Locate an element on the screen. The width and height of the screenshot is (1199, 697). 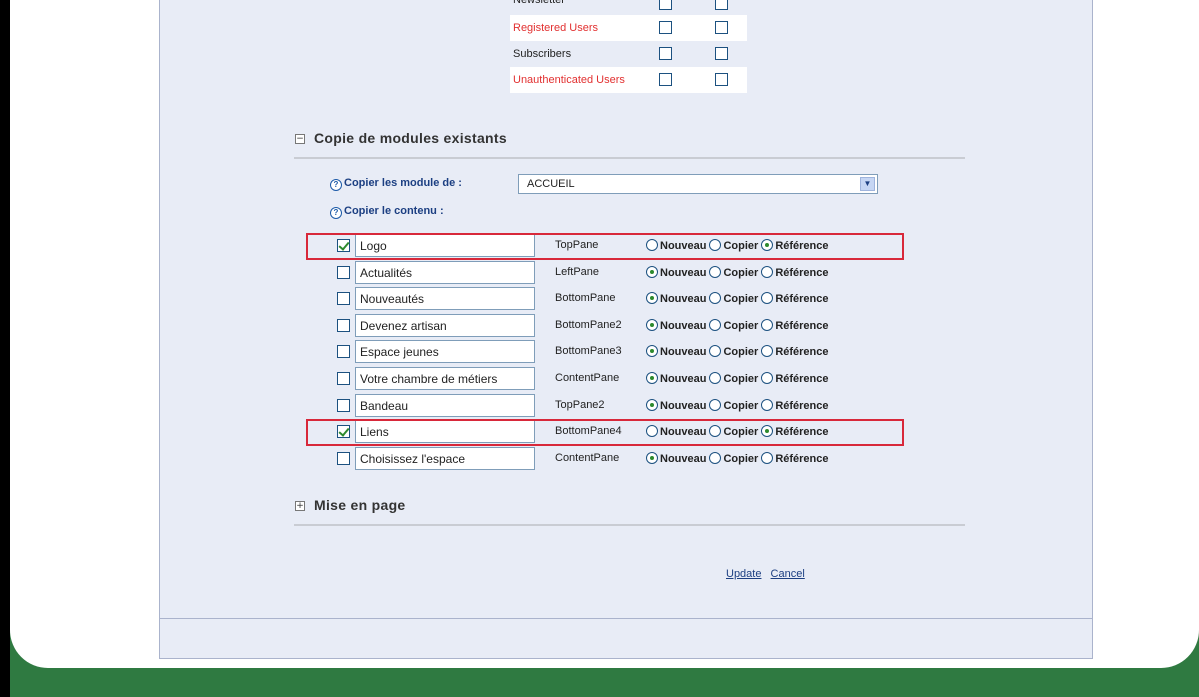
copy-from-value: ACCUEIL is located at coordinates (551, 184).